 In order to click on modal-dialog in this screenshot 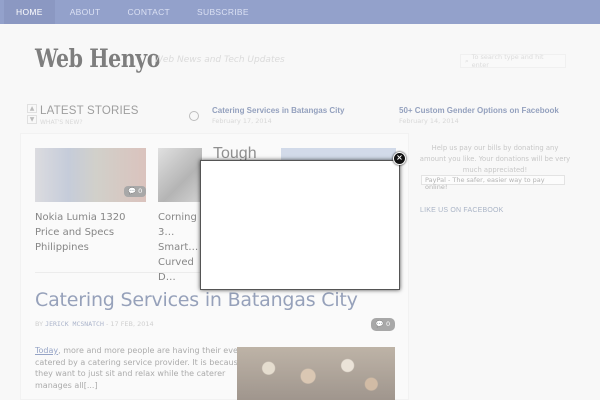, I will do `click(300, 225)`.